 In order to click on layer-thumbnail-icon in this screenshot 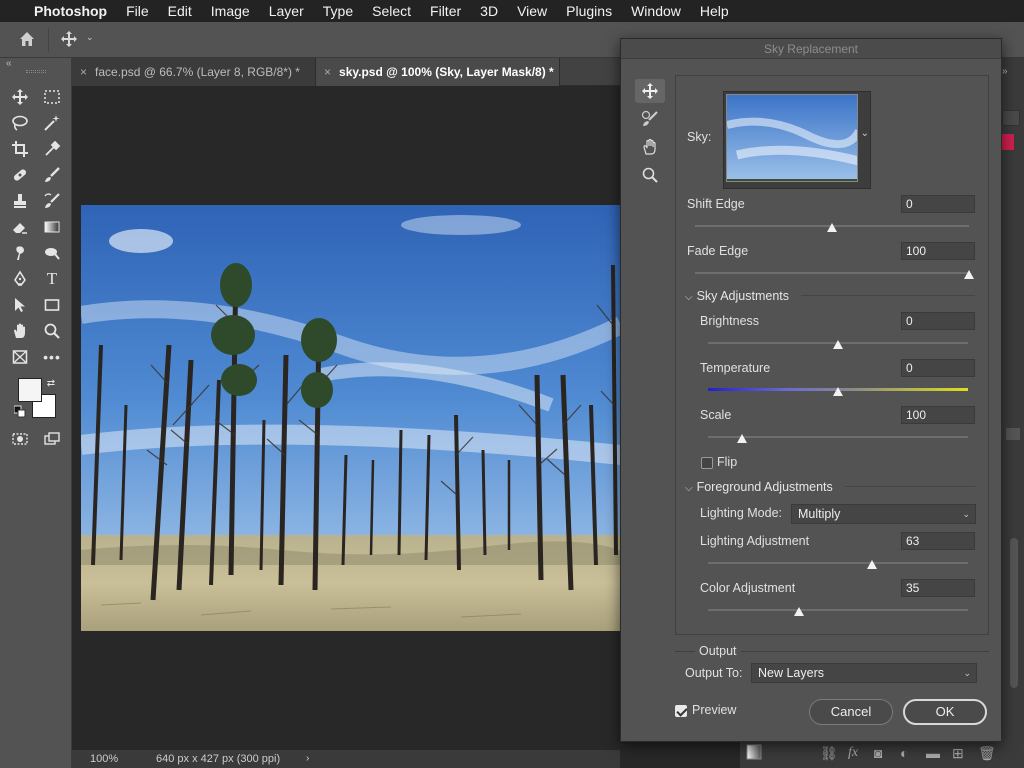, I will do `click(754, 753)`.